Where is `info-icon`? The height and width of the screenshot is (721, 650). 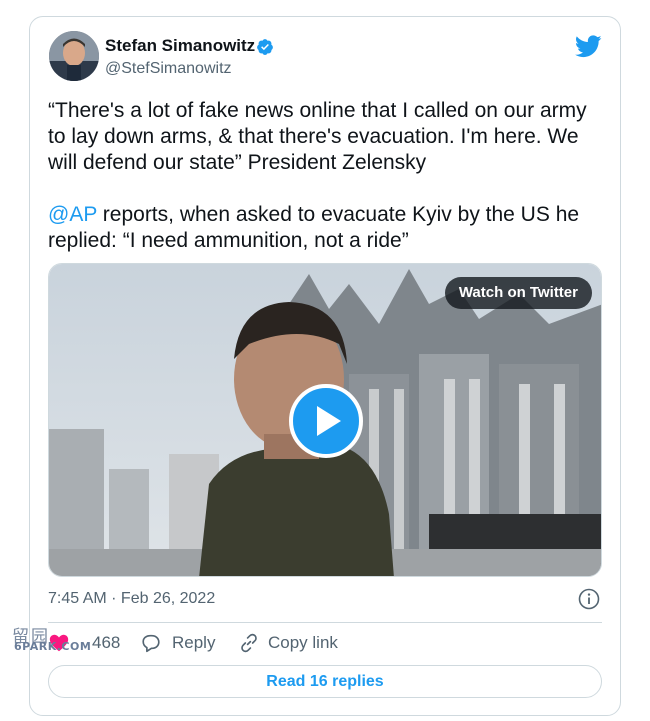
info-icon is located at coordinates (589, 599).